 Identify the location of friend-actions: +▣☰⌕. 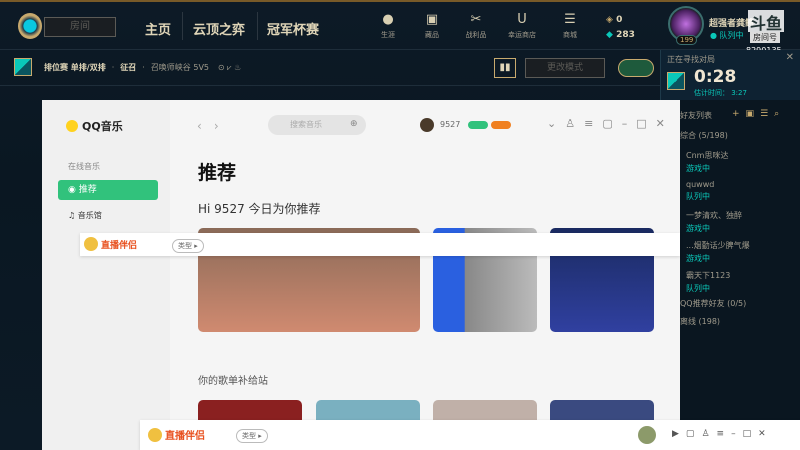
(758, 114).